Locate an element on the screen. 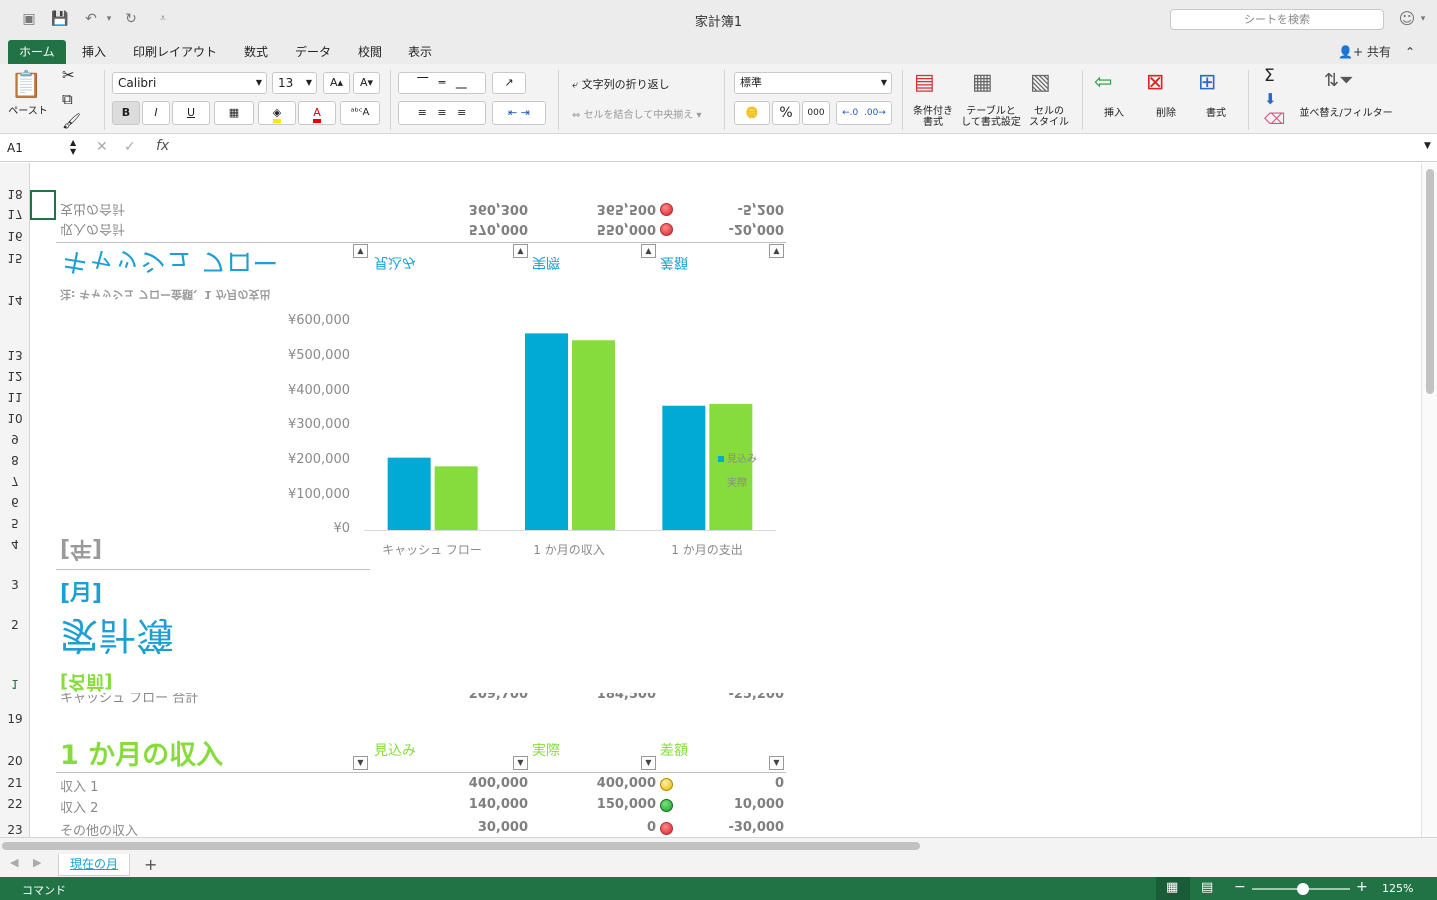 The width and height of the screenshot is (1437, 900). row-header: 4 is located at coordinates (15, 544).